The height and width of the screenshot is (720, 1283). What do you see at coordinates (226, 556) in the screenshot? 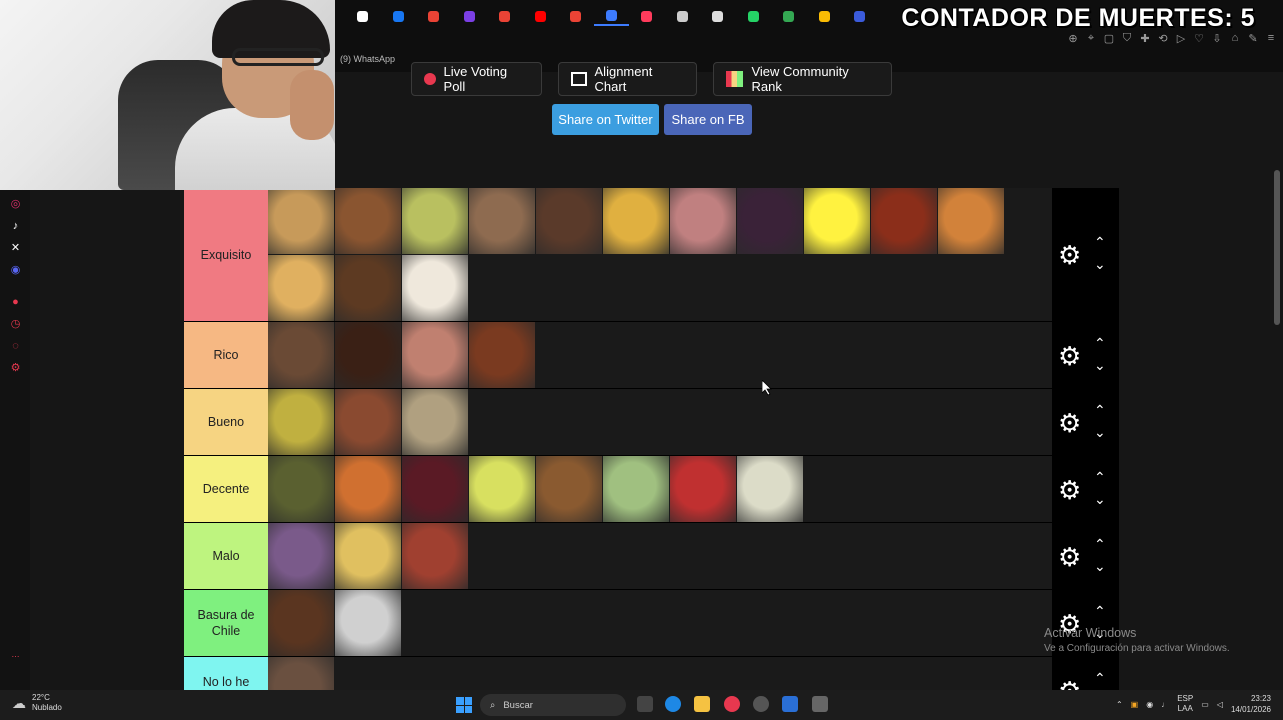
I see `tier-label: Malo` at bounding box center [226, 556].